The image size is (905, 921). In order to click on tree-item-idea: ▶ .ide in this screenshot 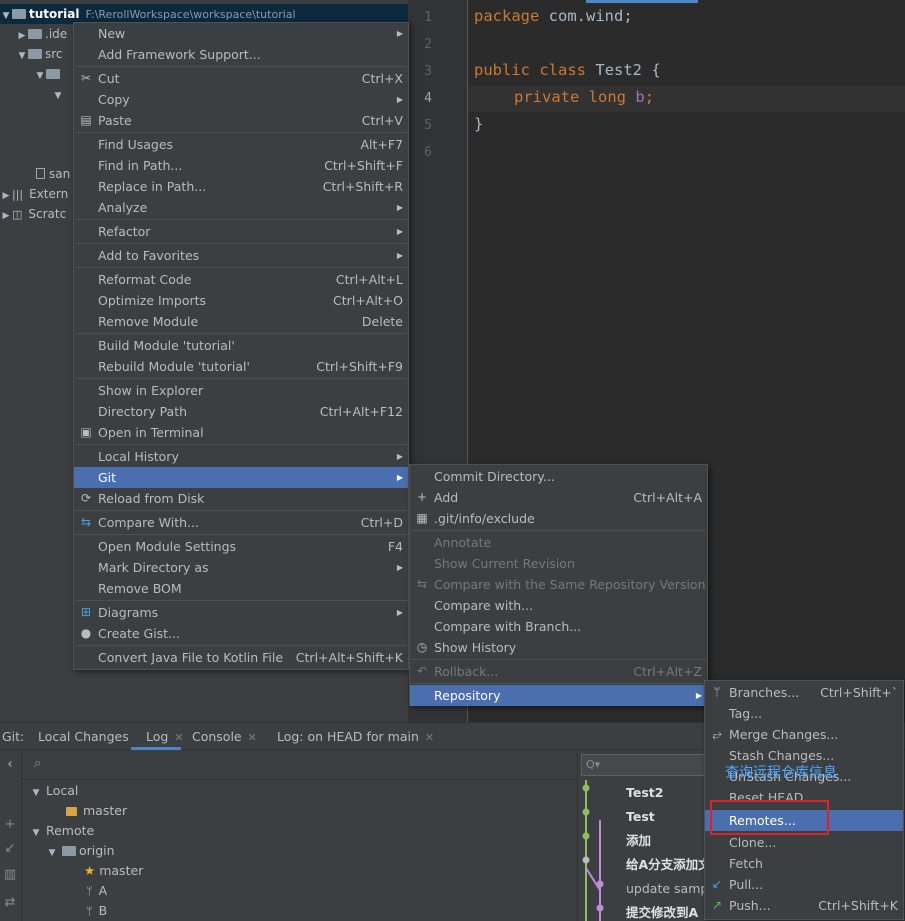, I will do `click(42, 35)`.